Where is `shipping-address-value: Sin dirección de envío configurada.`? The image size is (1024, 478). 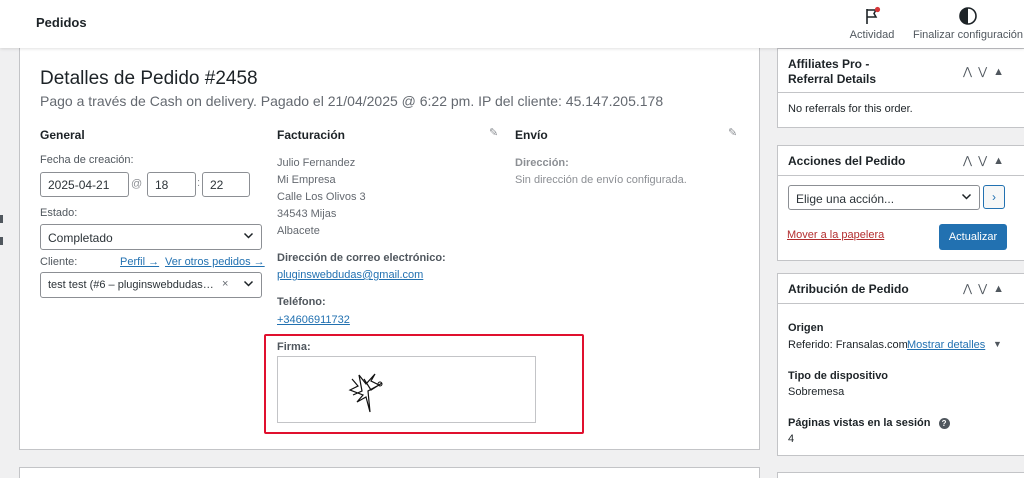
shipping-address-value: Sin dirección de envío configurada. is located at coordinates (601, 180).